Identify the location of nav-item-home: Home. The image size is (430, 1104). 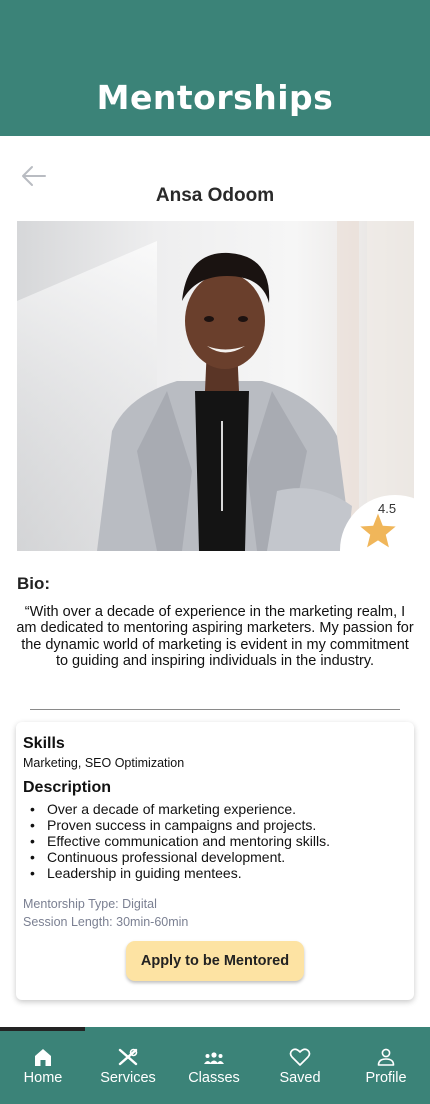
(43, 1065).